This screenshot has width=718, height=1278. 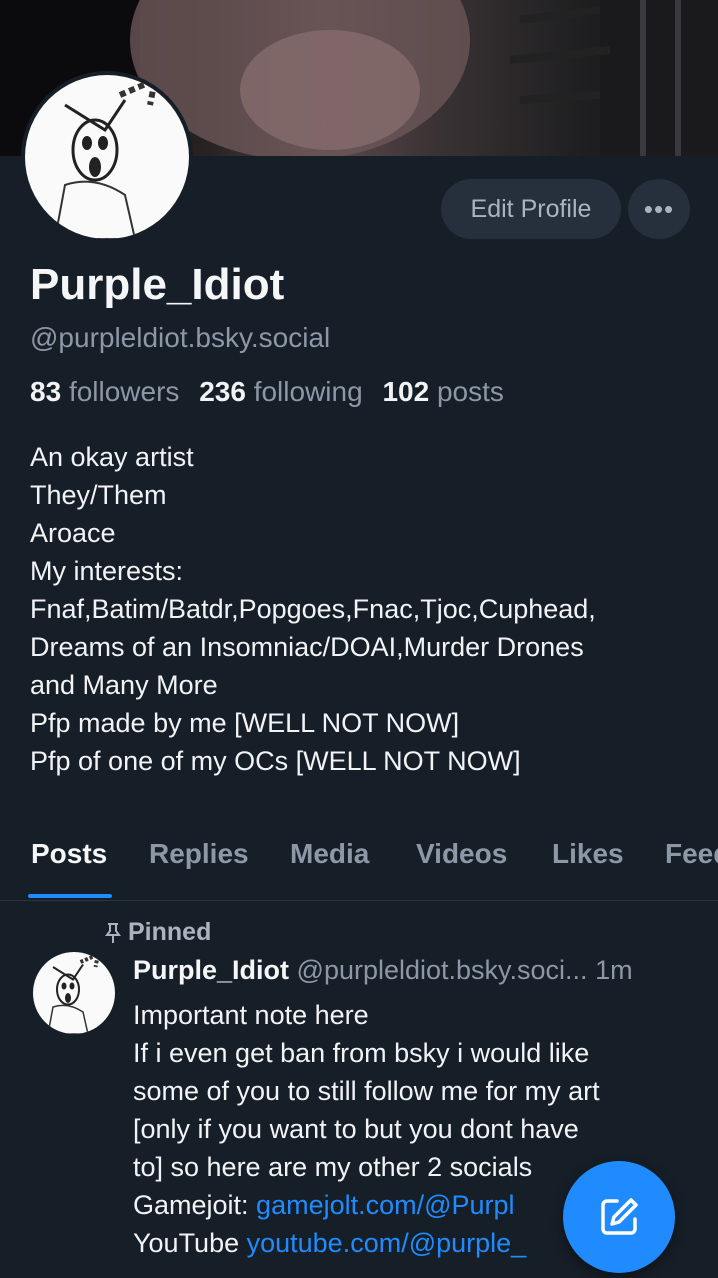 I want to click on bio-line: Pfp made by me [WELL NOT NOW], so click(x=245, y=723).